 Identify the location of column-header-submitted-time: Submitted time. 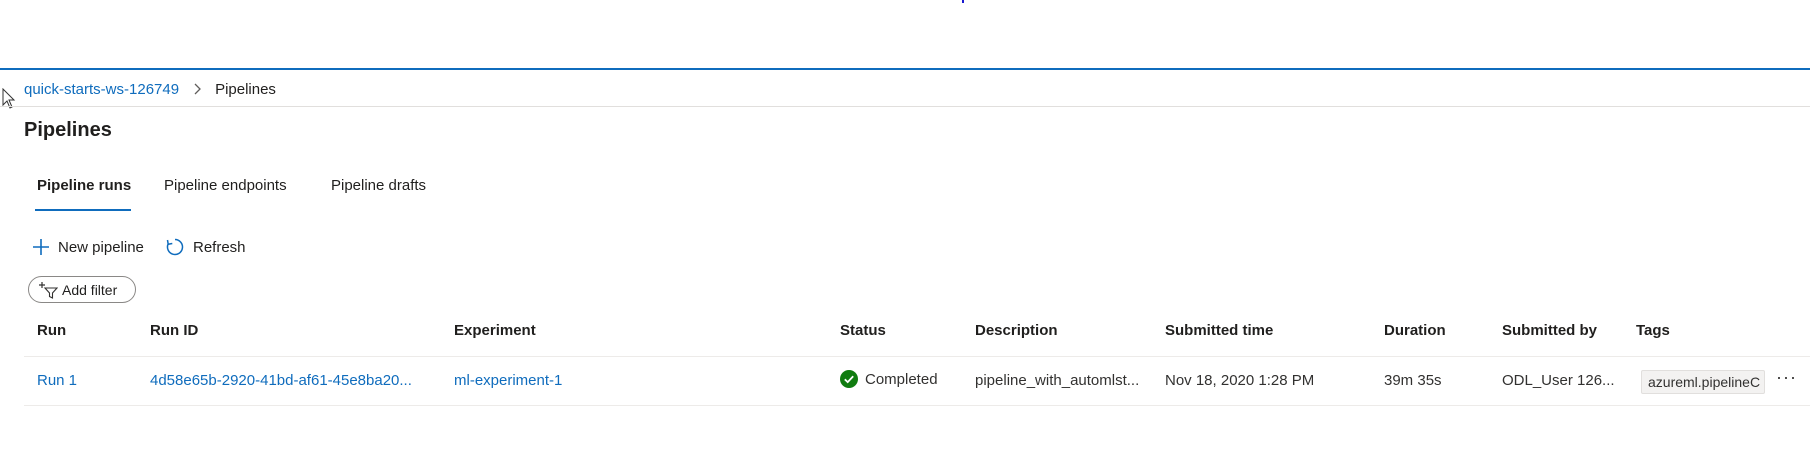
(1219, 330).